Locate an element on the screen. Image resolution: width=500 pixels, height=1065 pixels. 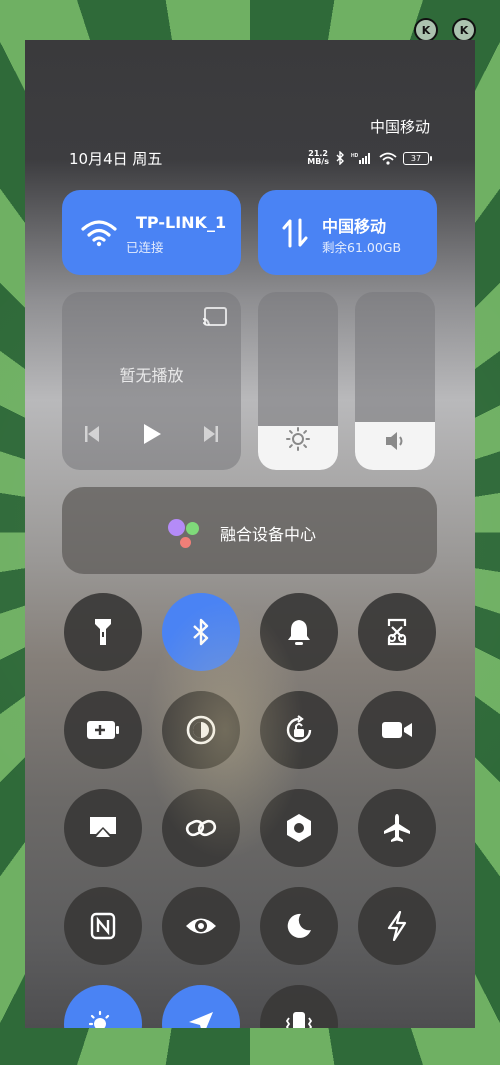
mobile-data-remaining: 剩余61.00GB is located at coordinates (362, 247).